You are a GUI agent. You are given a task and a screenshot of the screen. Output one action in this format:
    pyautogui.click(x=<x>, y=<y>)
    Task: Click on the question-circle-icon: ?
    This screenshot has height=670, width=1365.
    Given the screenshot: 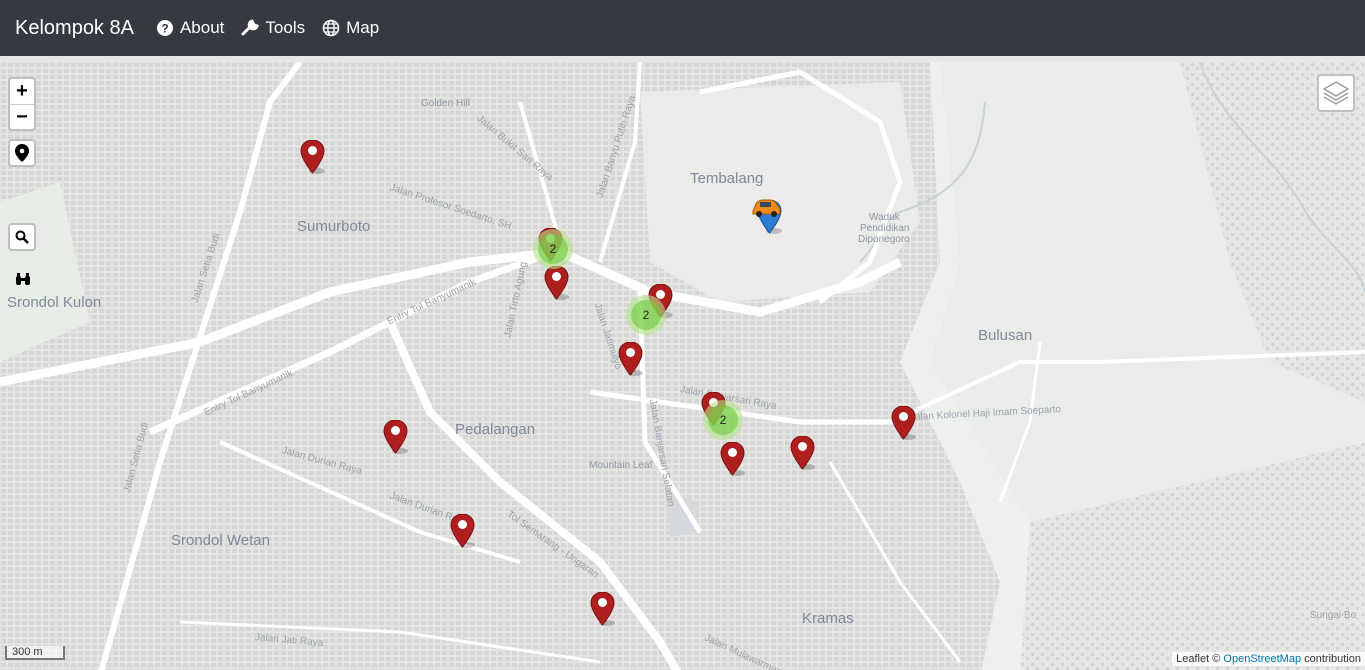 What is the action you would take?
    pyautogui.click(x=164, y=28)
    